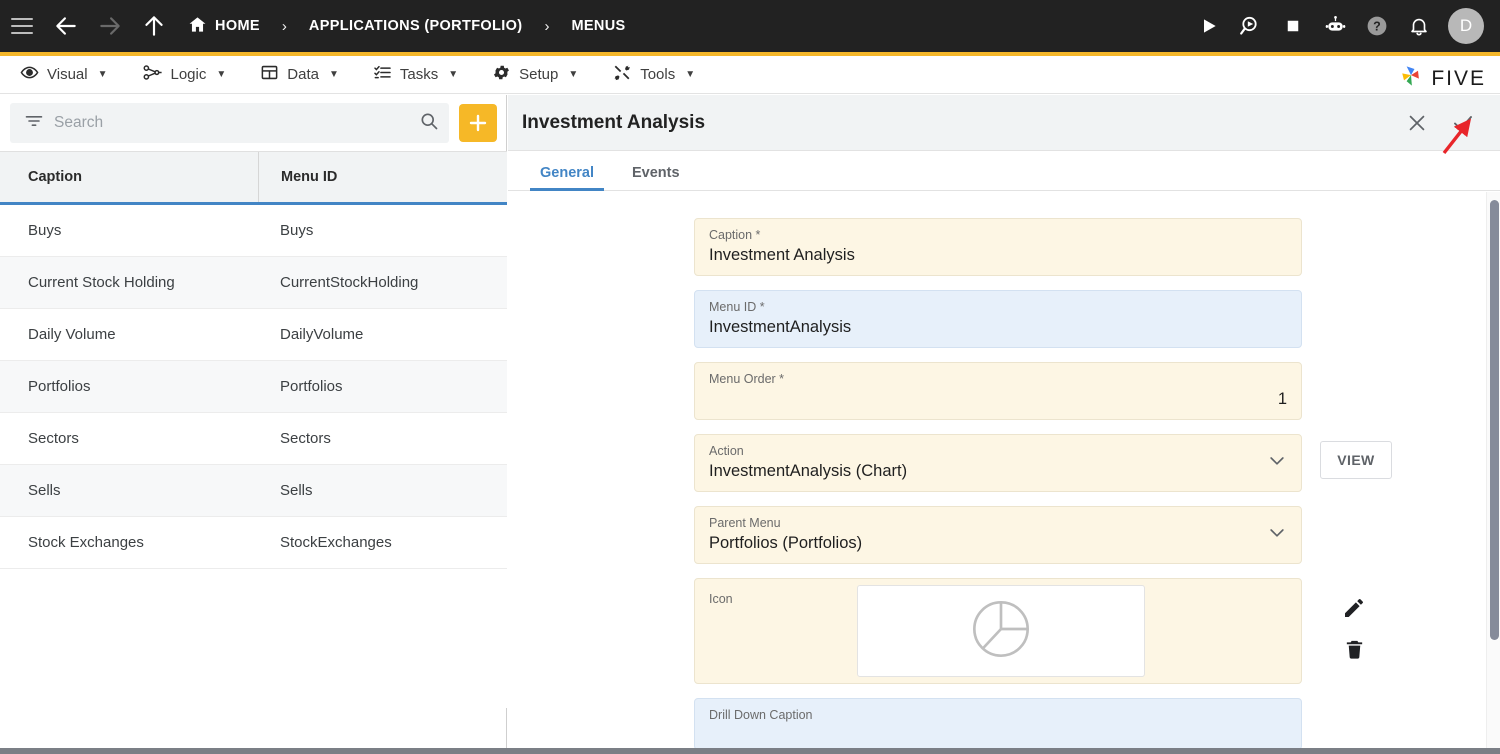  I want to click on menu-order-field: Menu Order * 1, so click(998, 391).